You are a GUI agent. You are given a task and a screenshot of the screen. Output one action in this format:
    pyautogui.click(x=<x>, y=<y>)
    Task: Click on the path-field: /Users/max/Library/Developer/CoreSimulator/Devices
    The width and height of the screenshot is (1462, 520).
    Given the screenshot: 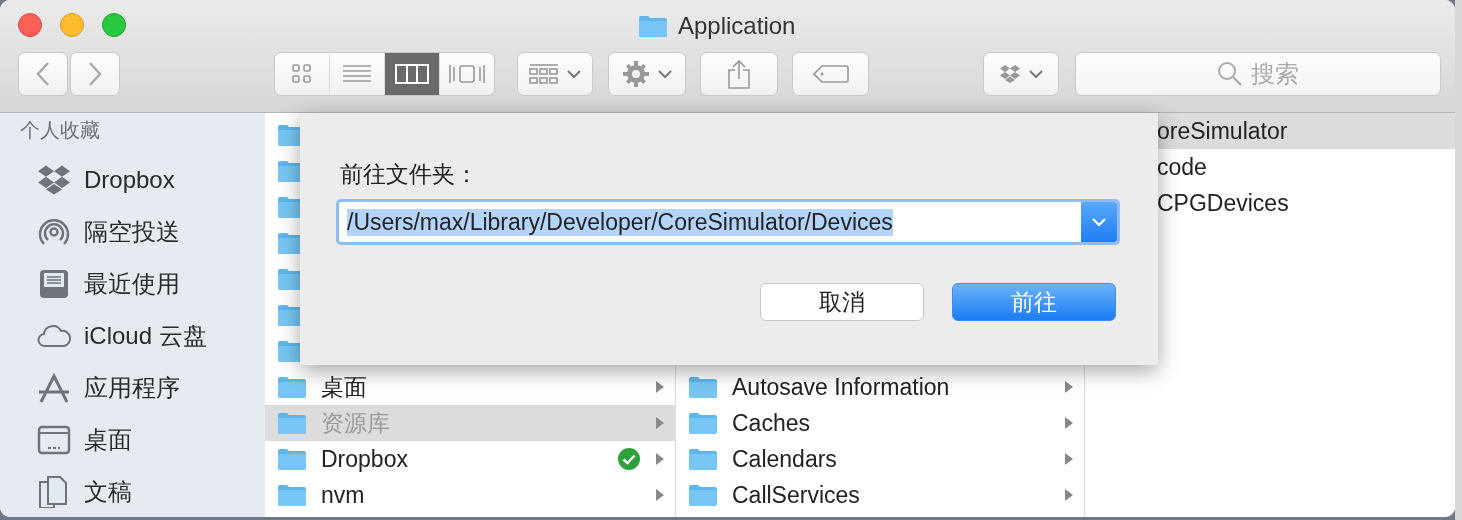 What is the action you would take?
    pyautogui.click(x=728, y=222)
    